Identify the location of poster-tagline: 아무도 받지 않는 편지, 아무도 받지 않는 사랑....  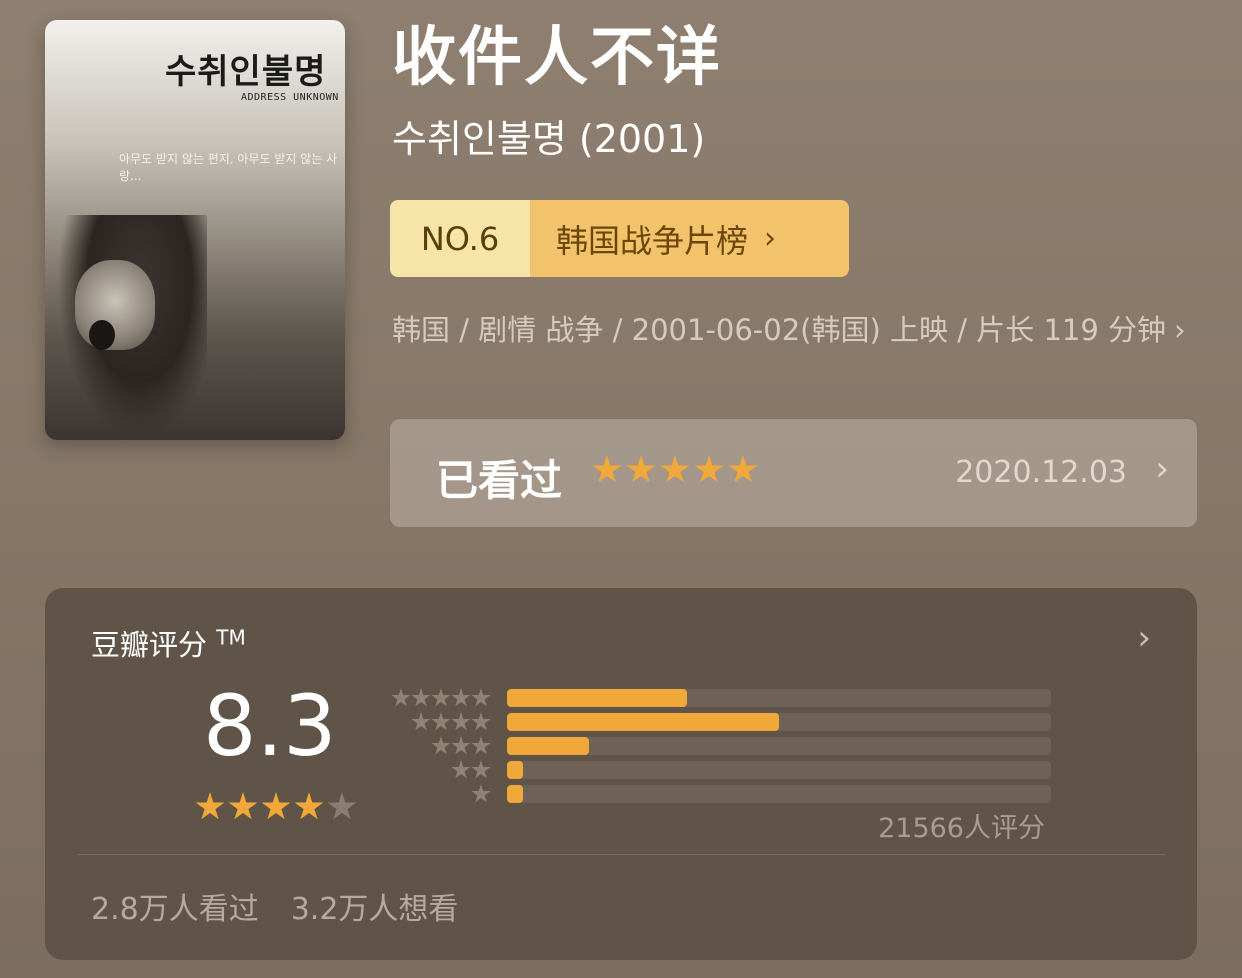
(228, 167).